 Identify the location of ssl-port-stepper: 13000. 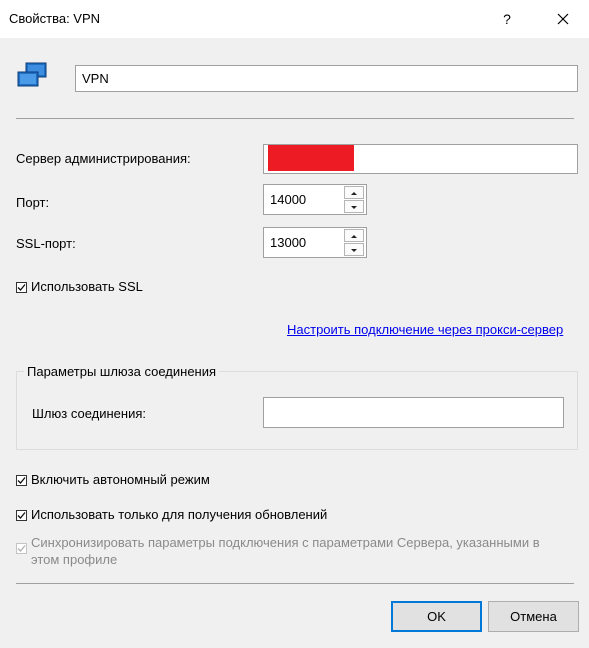
(315, 242).